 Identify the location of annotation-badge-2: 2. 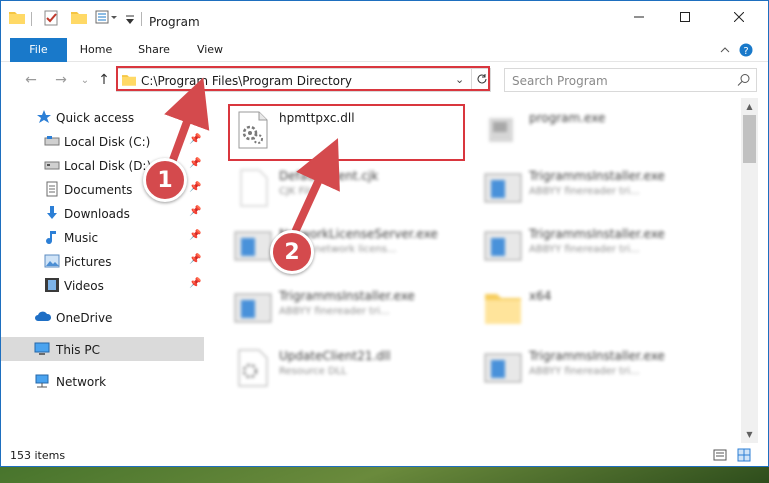
(292, 252).